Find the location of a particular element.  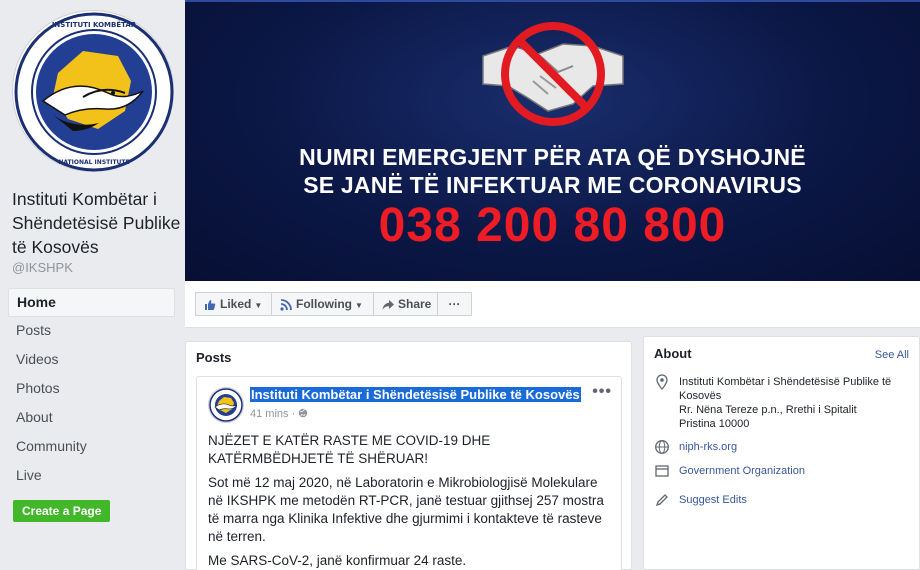

no-handshake-icon is located at coordinates (553, 74).